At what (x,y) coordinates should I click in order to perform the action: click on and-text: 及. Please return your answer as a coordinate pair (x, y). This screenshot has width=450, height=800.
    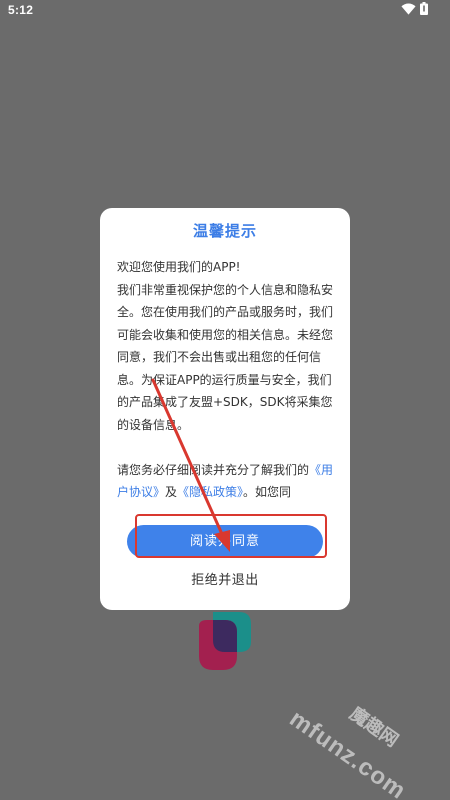
    Looking at the image, I should click on (171, 491).